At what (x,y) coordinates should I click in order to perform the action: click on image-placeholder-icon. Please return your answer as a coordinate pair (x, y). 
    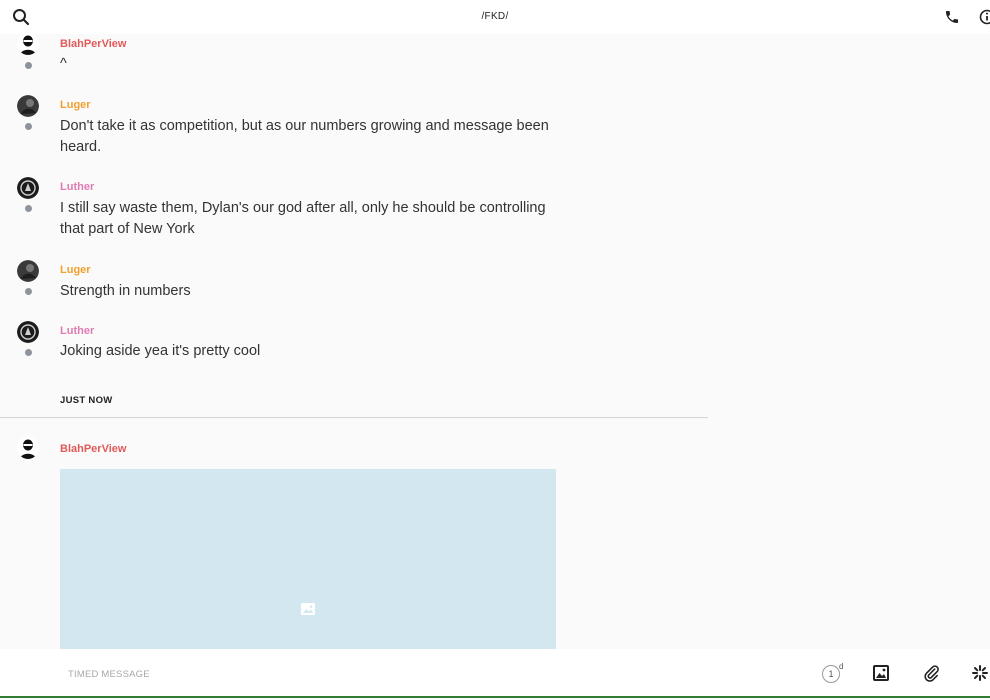
    Looking at the image, I should click on (308, 611).